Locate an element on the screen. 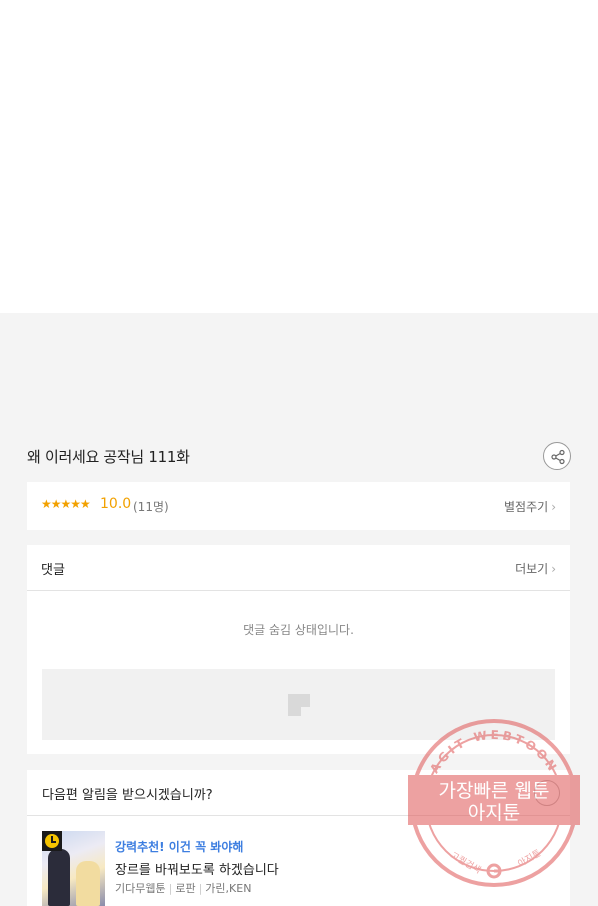  watermark-line2: 아지툰 is located at coordinates (494, 813).